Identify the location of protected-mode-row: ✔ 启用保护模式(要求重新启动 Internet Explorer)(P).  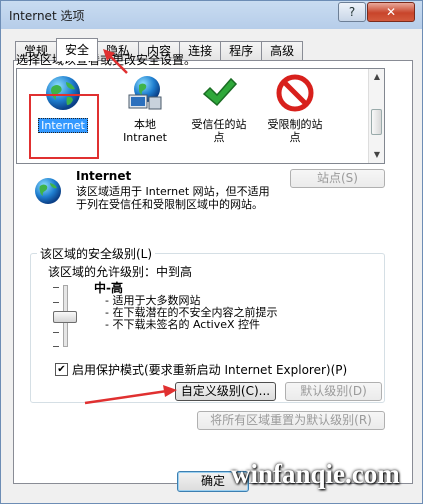
(201, 369).